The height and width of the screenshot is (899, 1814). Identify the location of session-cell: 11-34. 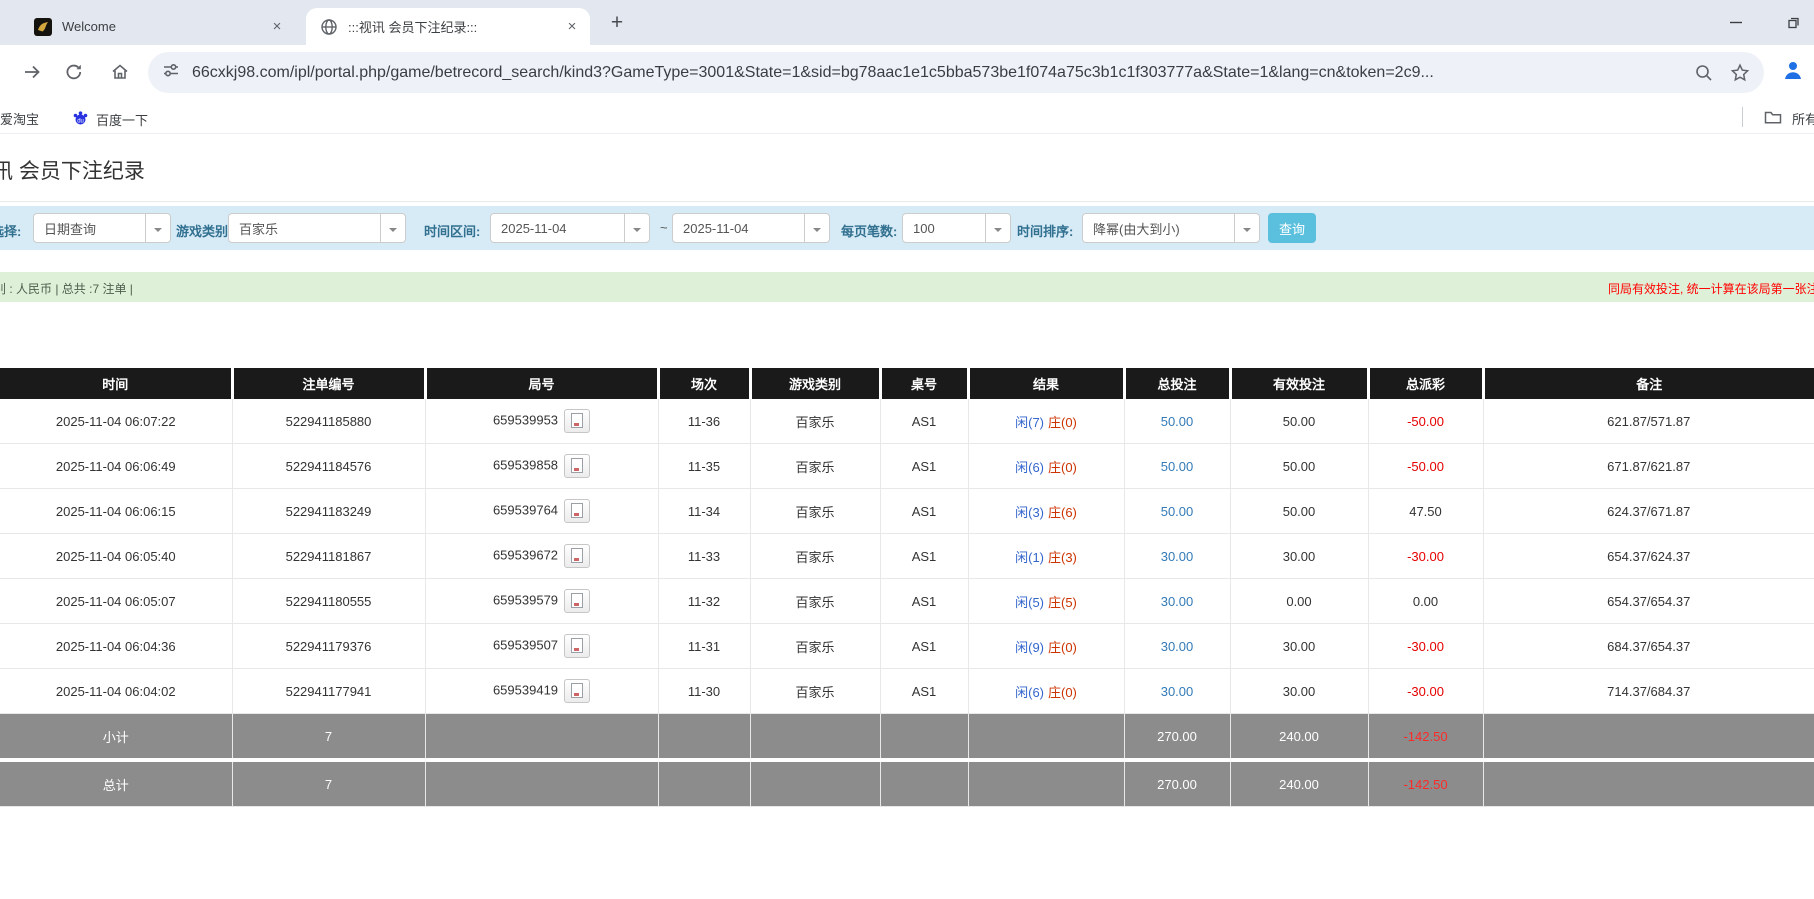
(704, 511).